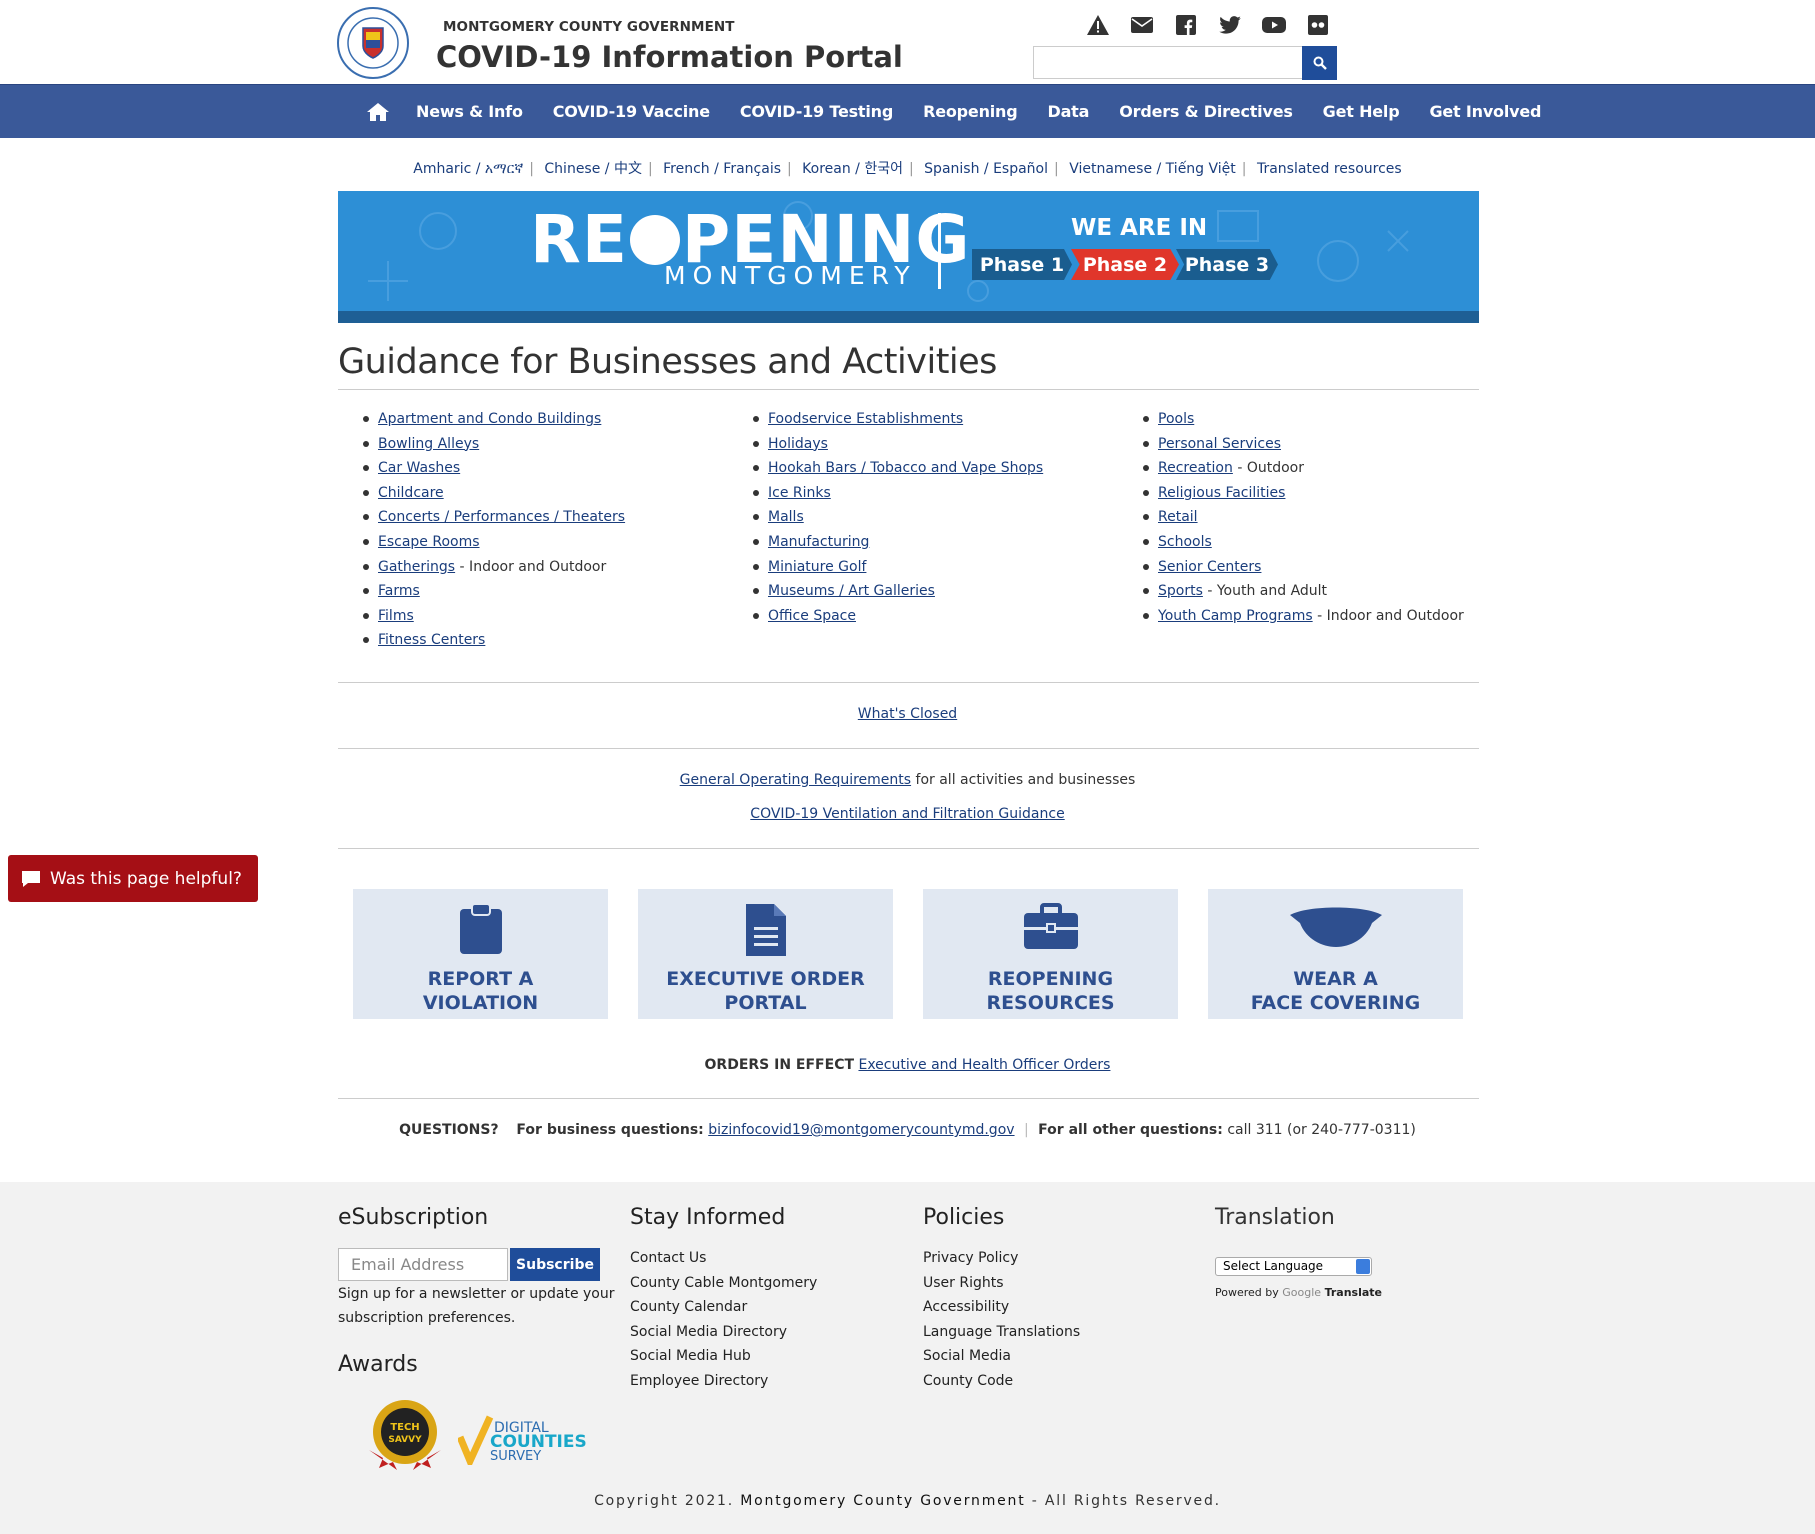 The height and width of the screenshot is (1534, 1815). What do you see at coordinates (964, 1217) in the screenshot?
I see `policies-title: Policies` at bounding box center [964, 1217].